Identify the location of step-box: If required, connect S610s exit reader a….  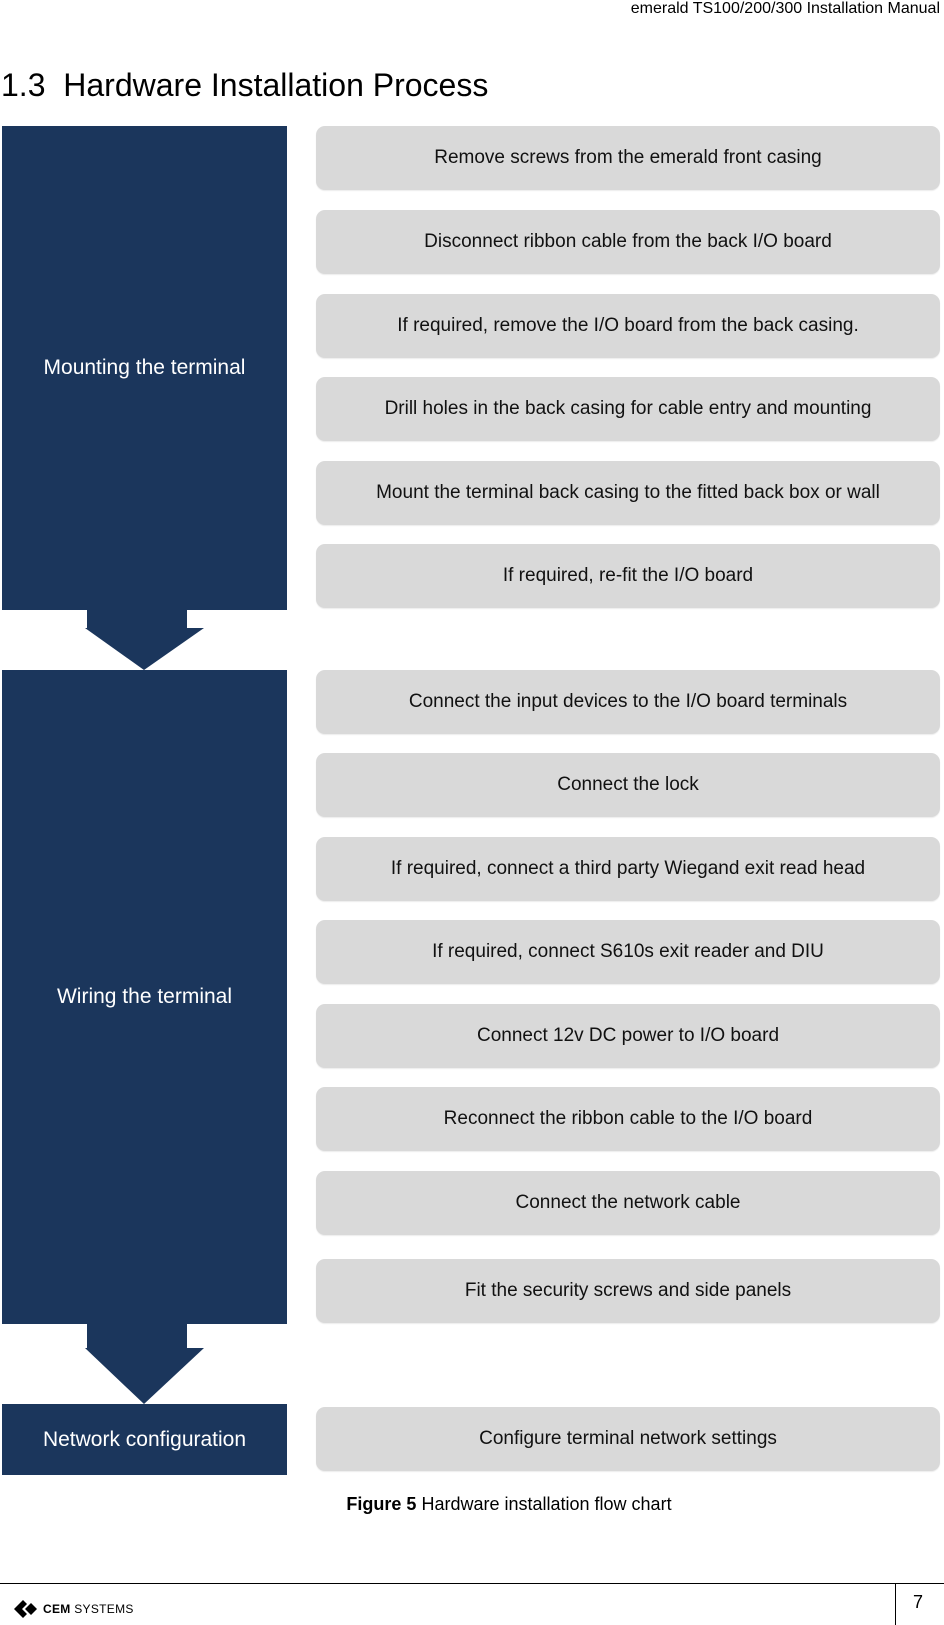
(628, 952).